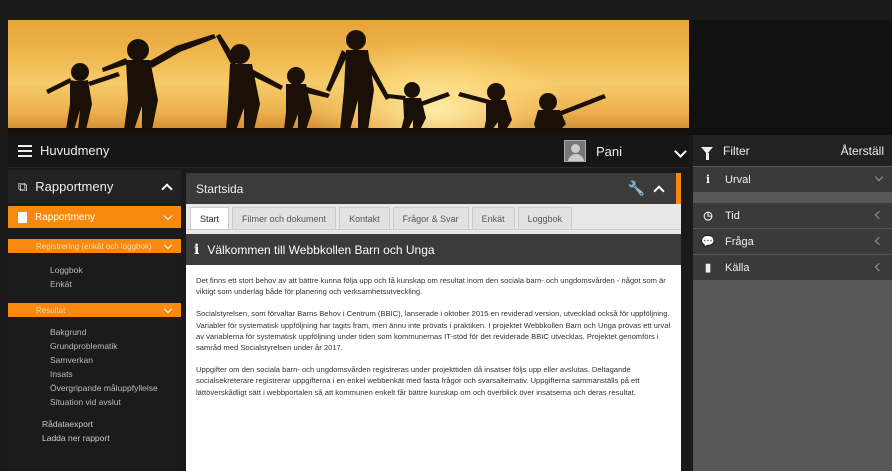 The width and height of the screenshot is (892, 471). I want to click on welcome-title: Välkommen till Webbkollen Barn och Unga, so click(321, 249).